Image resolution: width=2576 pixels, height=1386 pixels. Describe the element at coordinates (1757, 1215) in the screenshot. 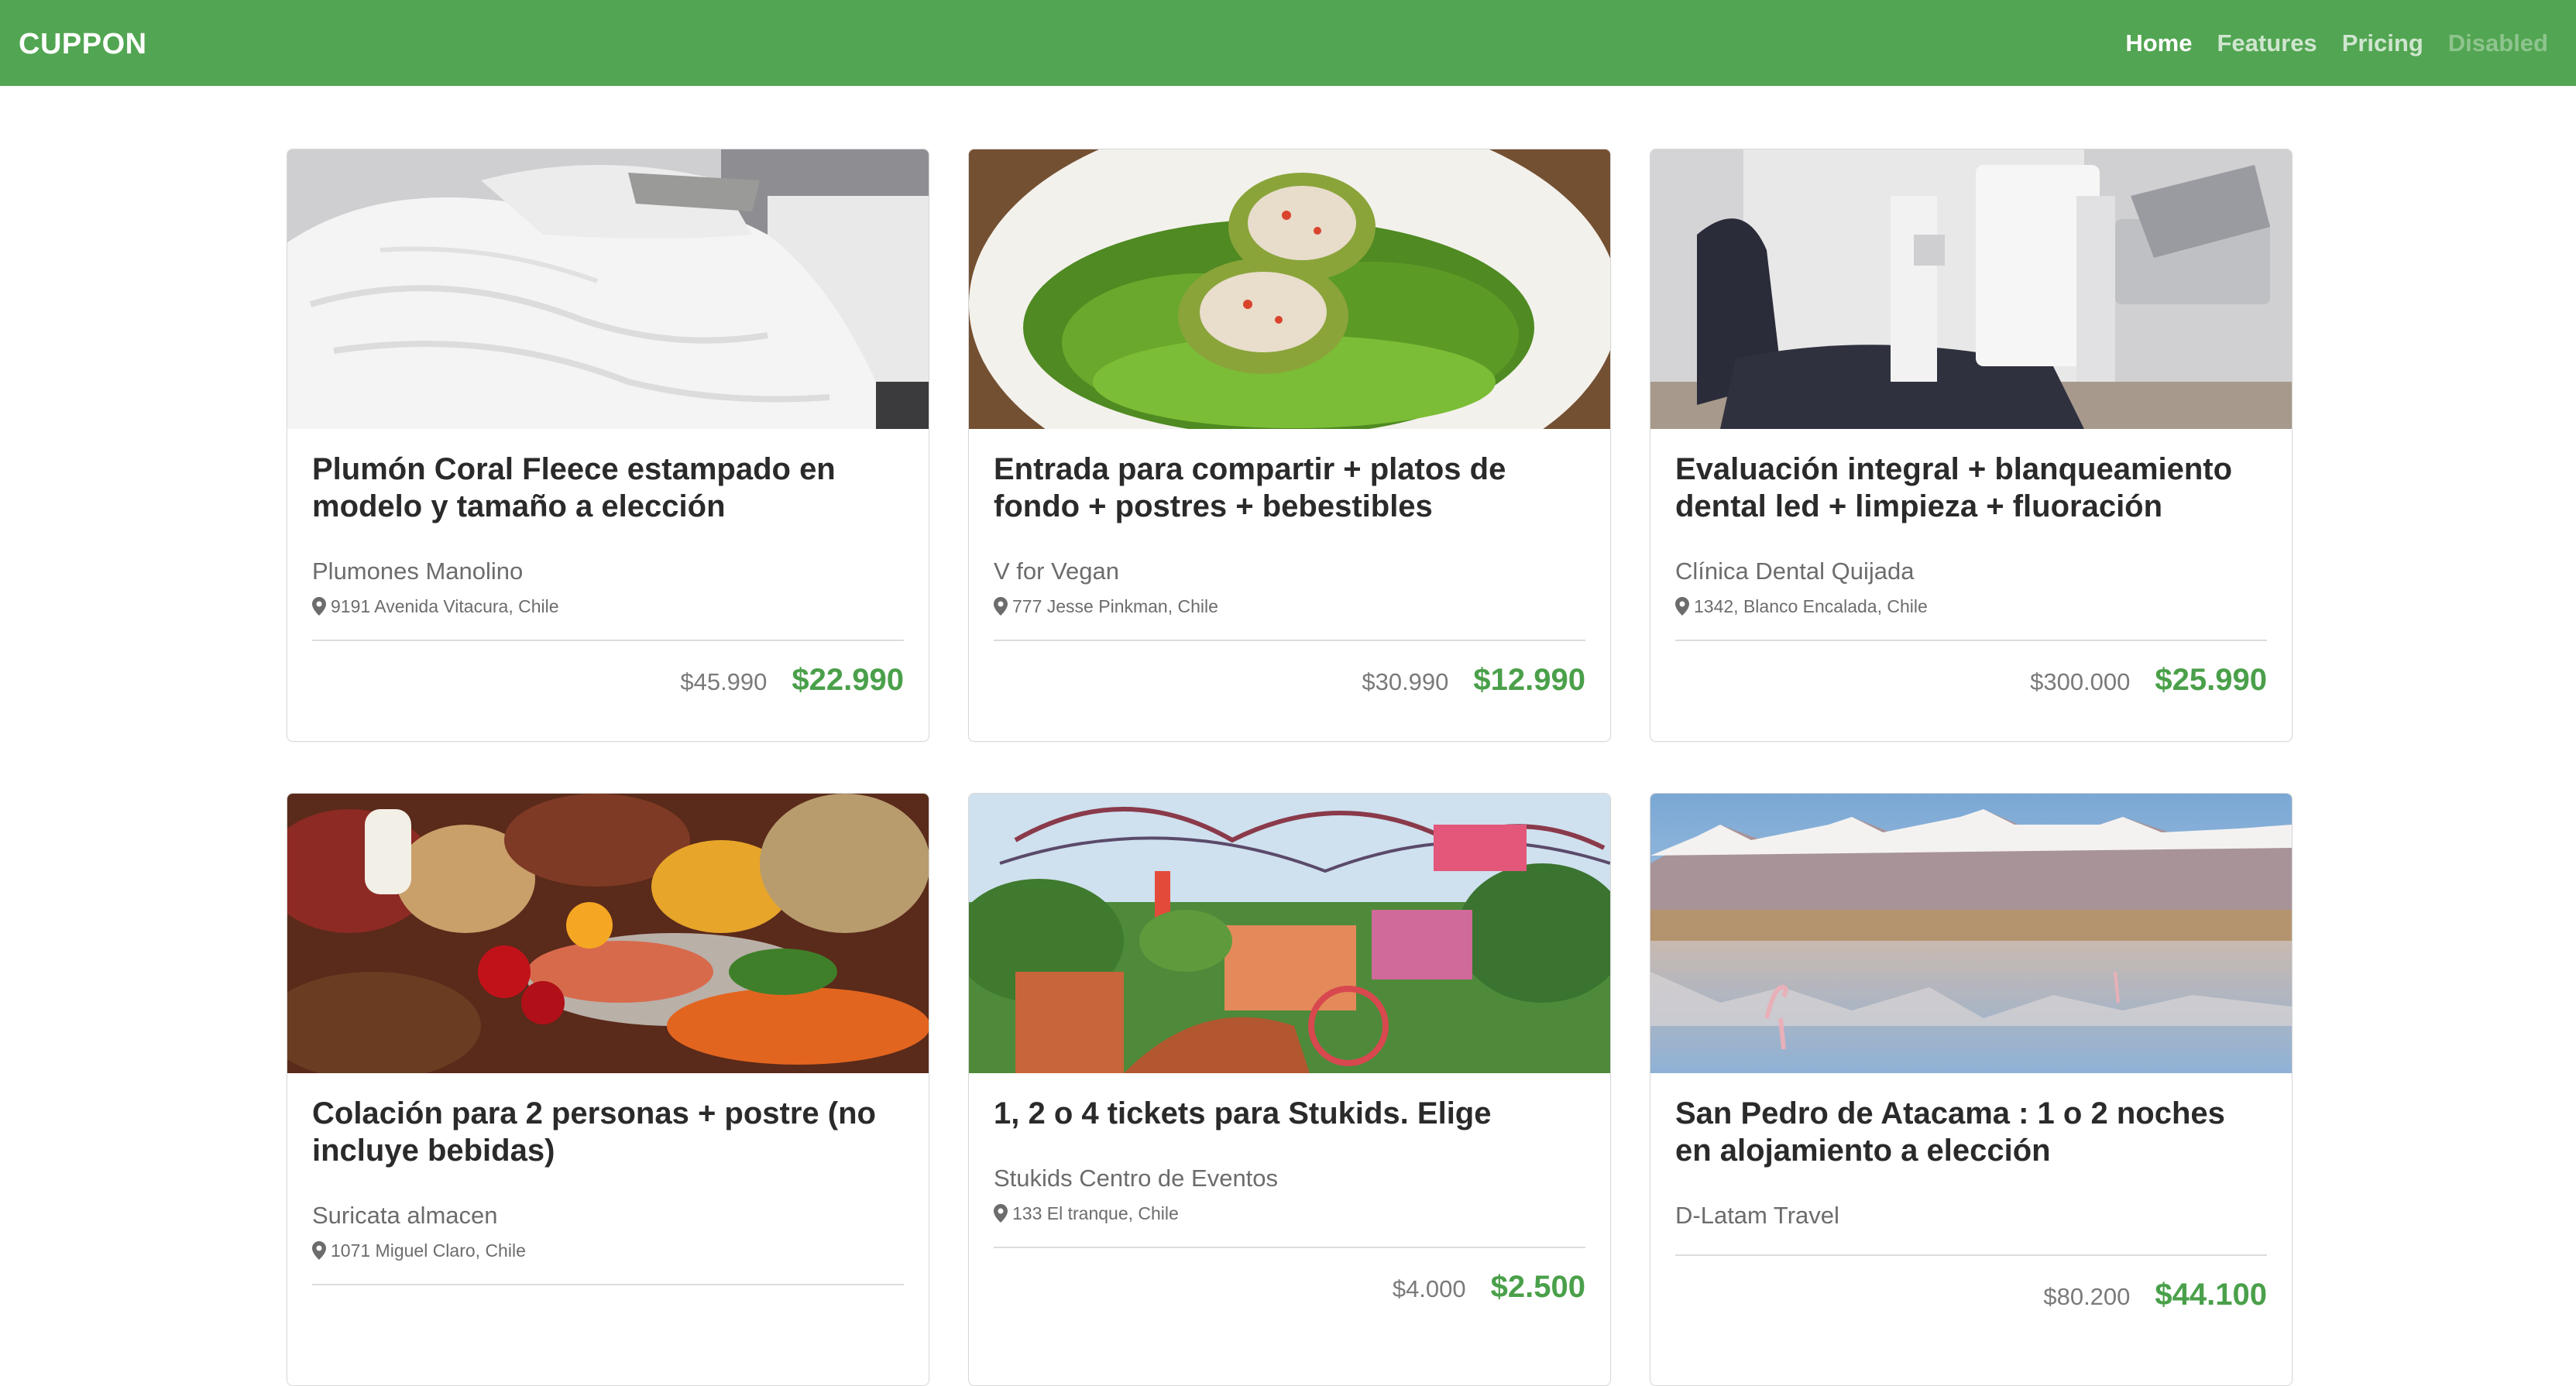

I see `merchant-name: D-Latam Travel` at that location.